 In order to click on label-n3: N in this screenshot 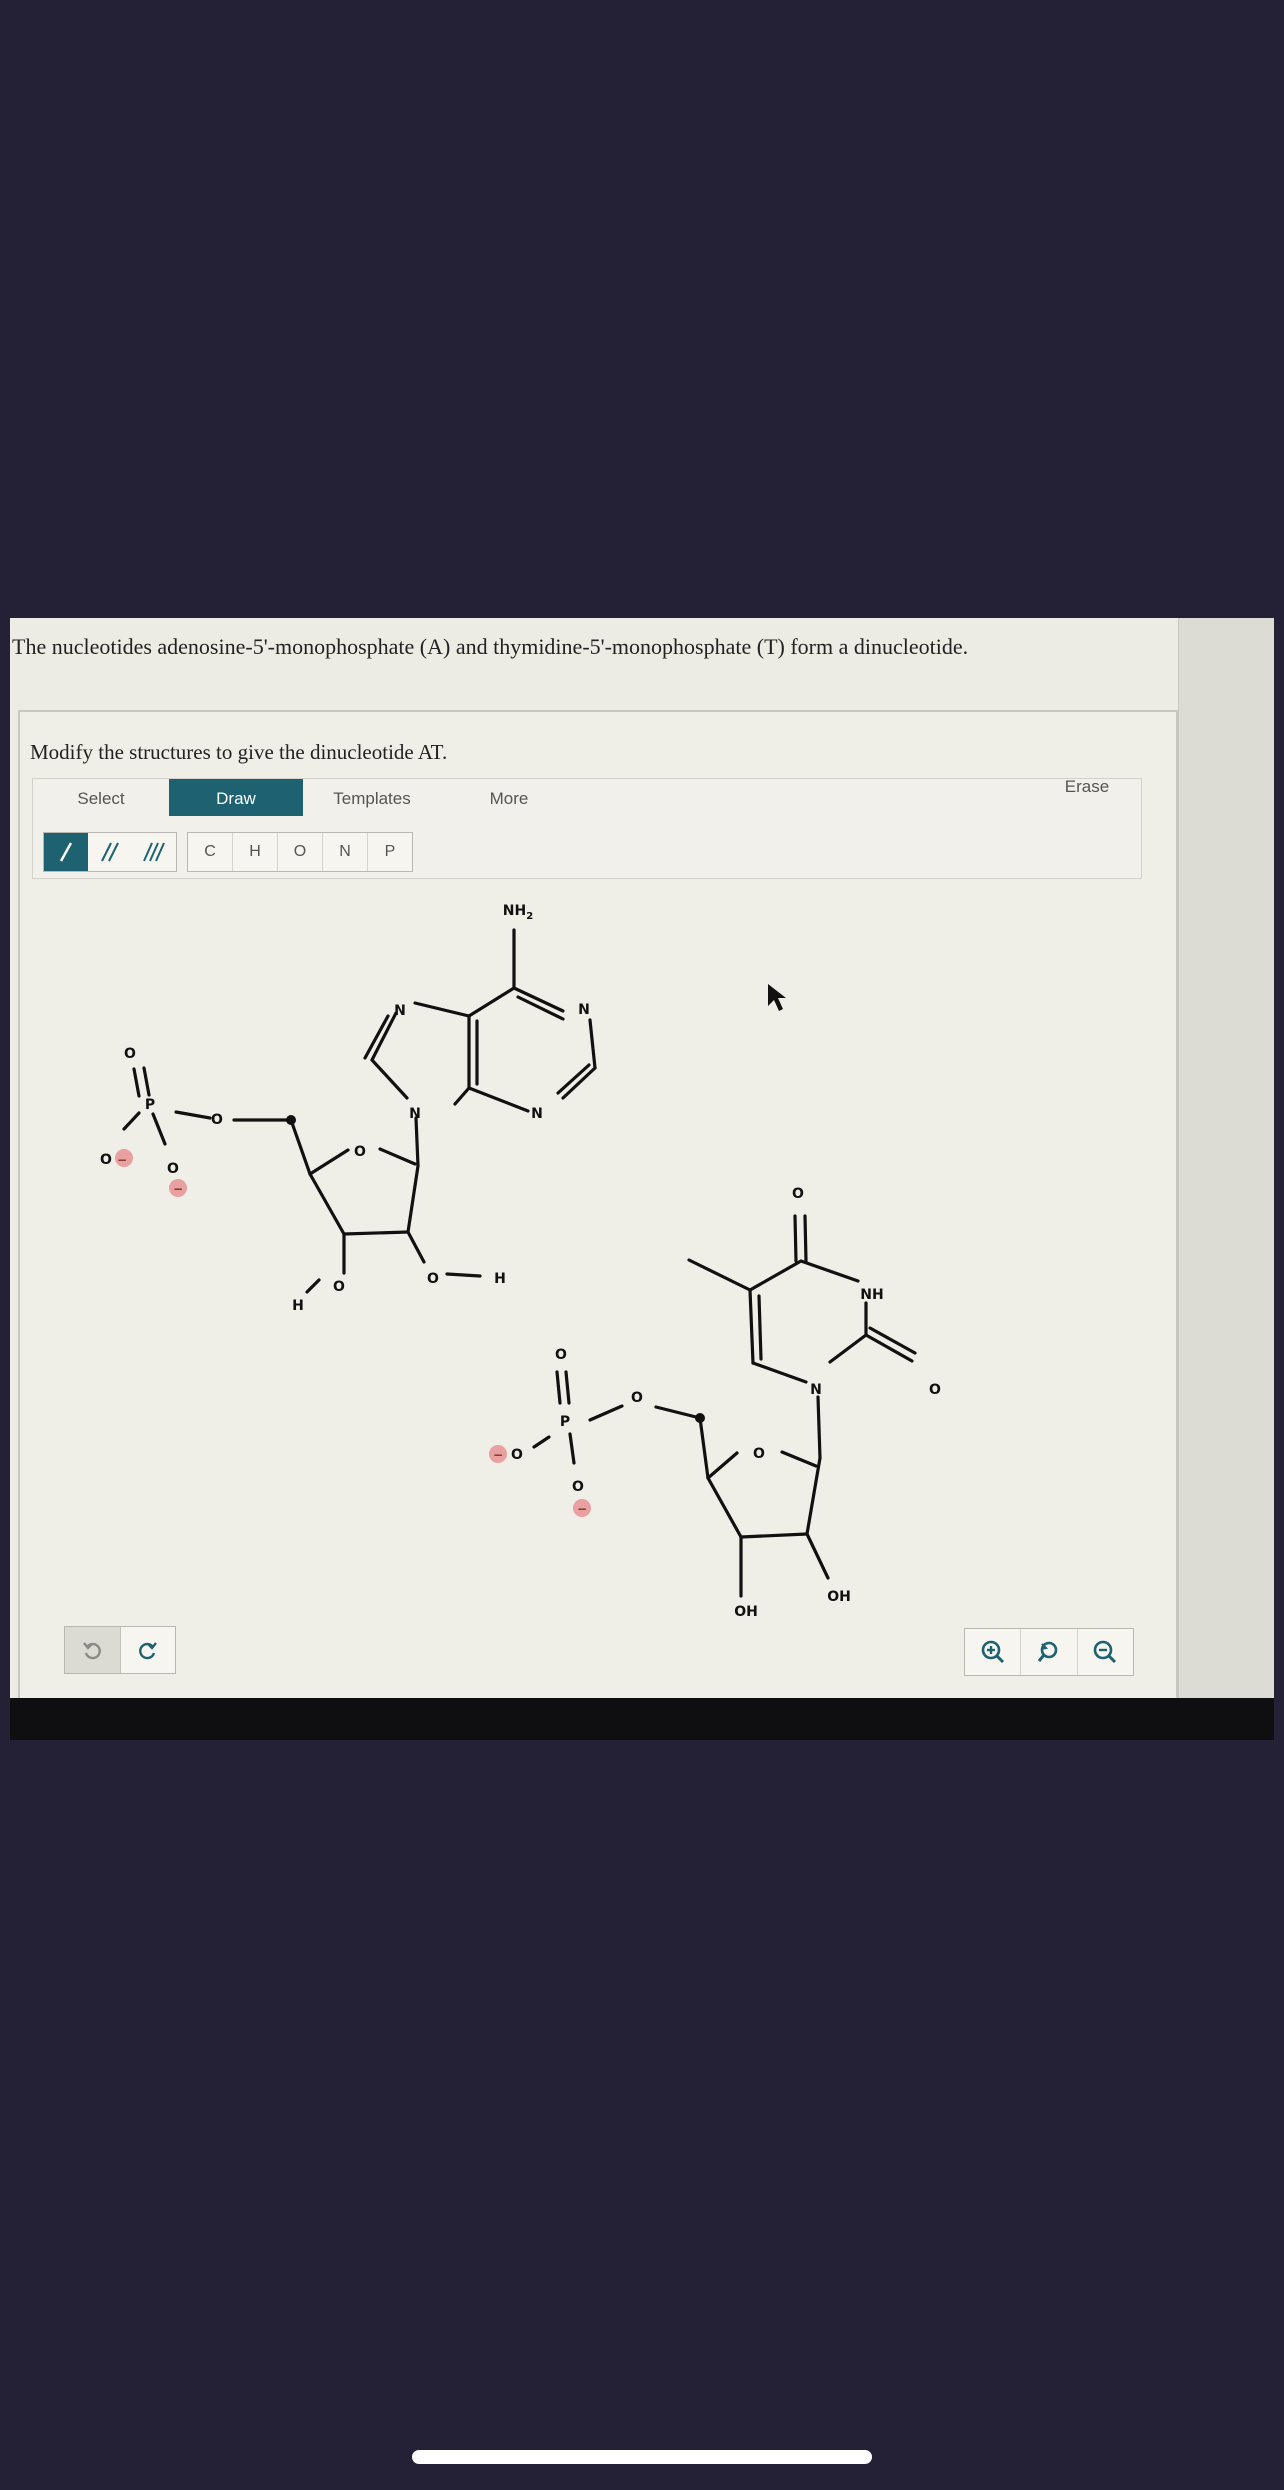, I will do `click(537, 1114)`.